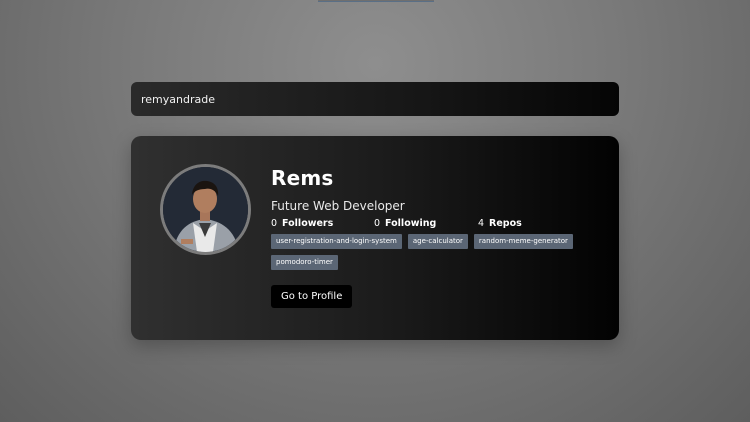 The height and width of the screenshot is (422, 750). Describe the element at coordinates (481, 223) in the screenshot. I see `repos-count: 4` at that location.